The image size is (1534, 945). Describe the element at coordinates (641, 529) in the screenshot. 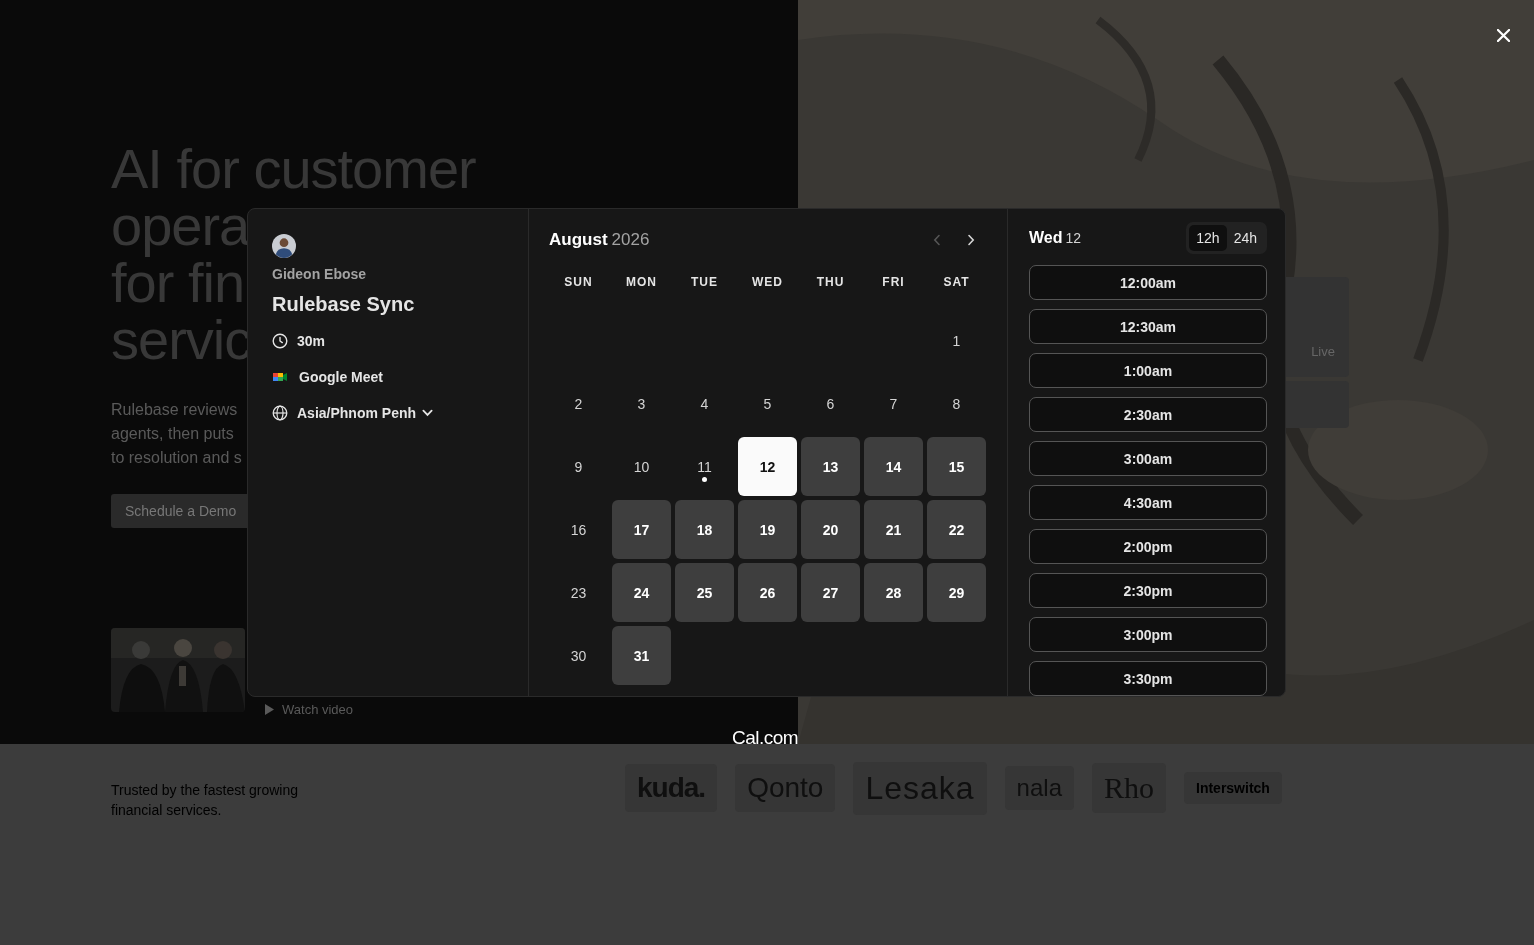

I see `date-button: 17` at that location.